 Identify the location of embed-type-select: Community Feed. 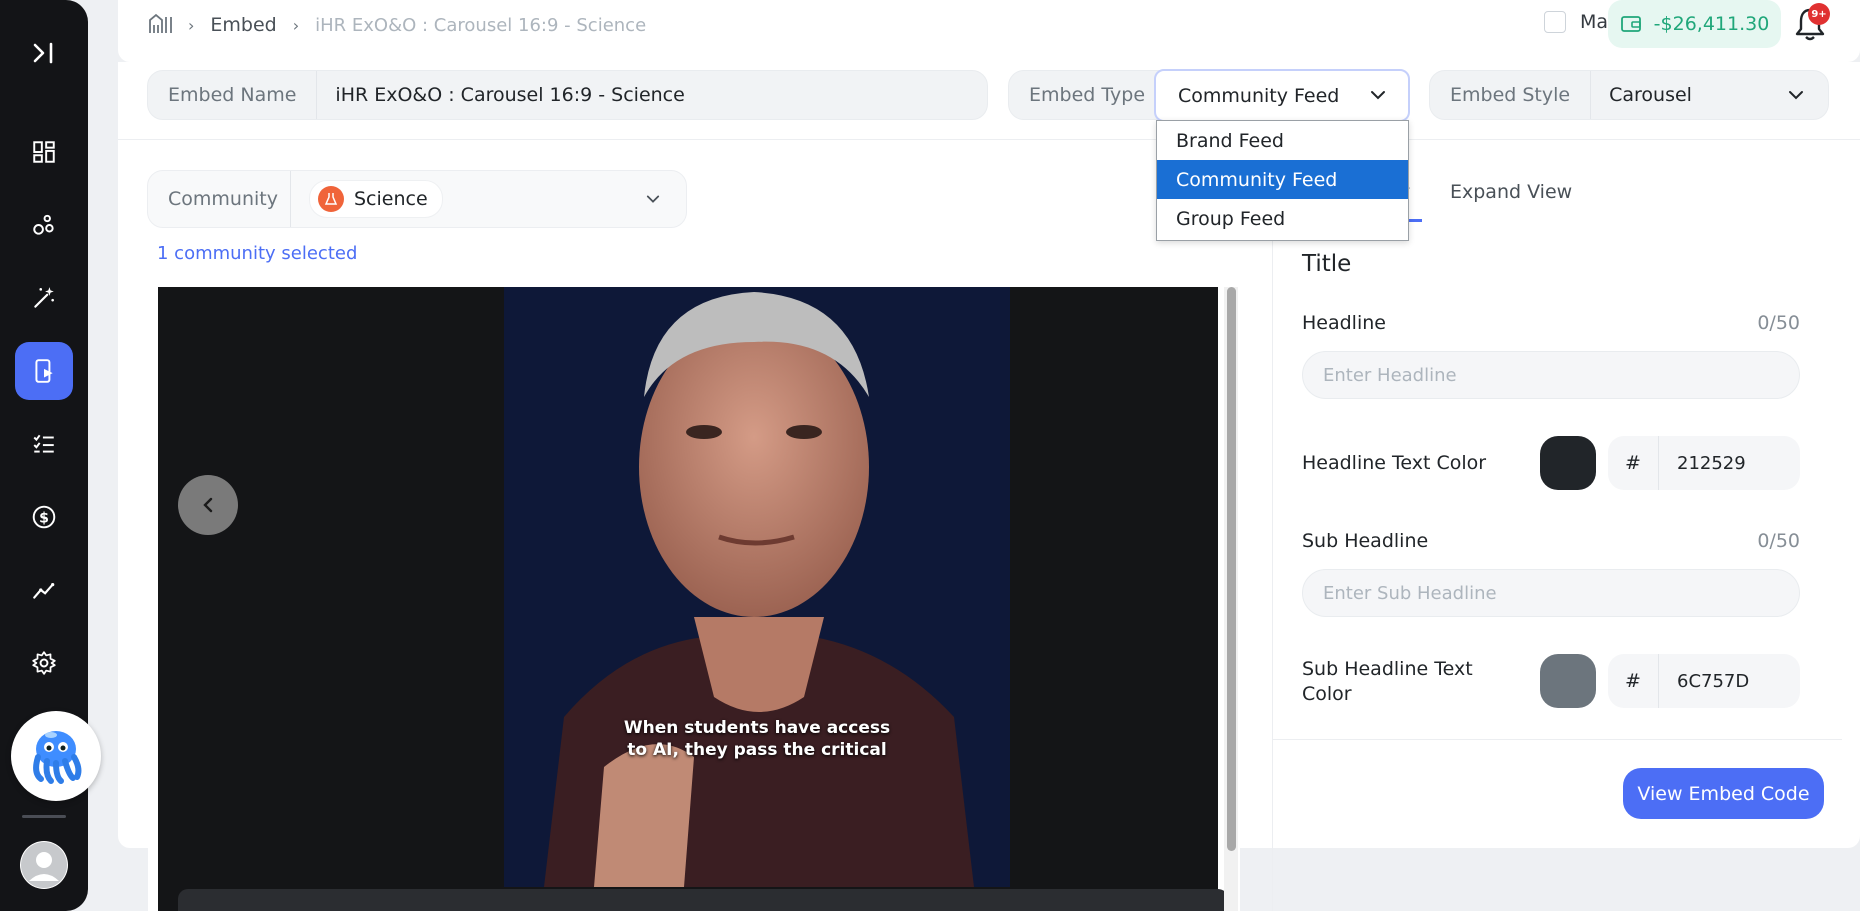
(1282, 95).